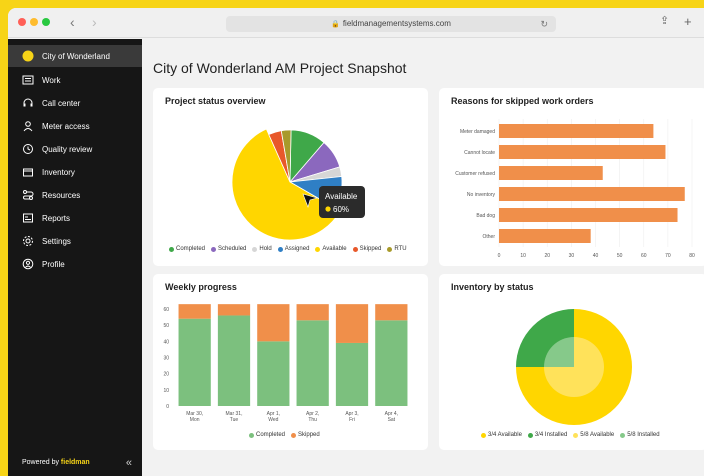  Describe the element at coordinates (75, 56) in the screenshot. I see `sidebar-item-city-of-wonderland: City of Wonderland` at that location.